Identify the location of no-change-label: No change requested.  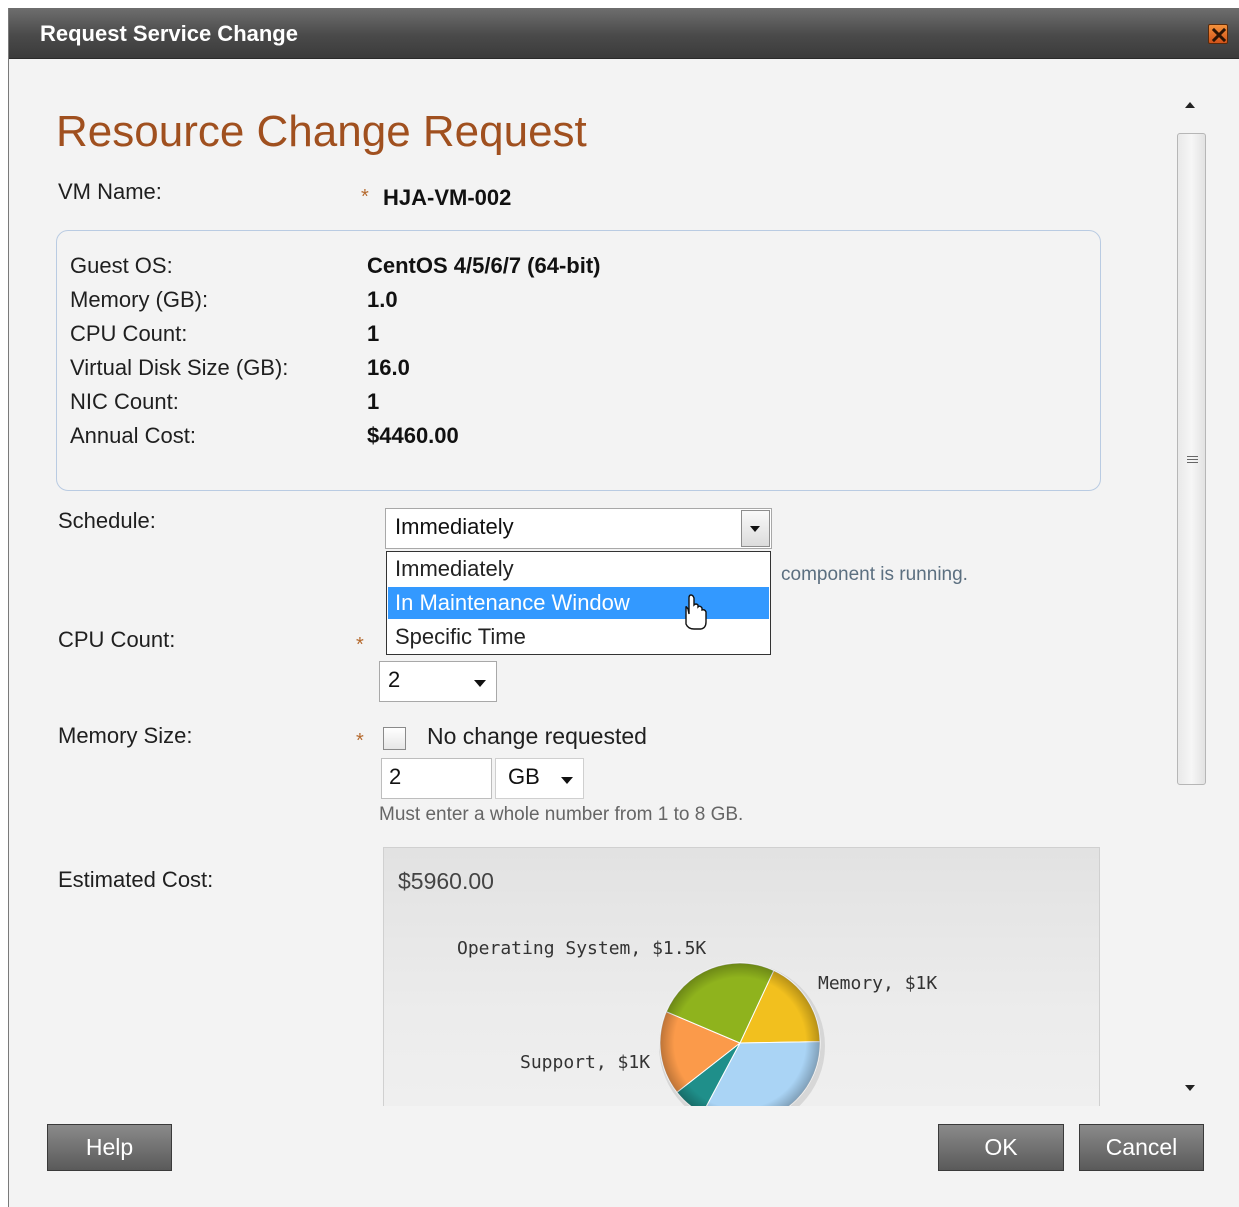
(537, 736).